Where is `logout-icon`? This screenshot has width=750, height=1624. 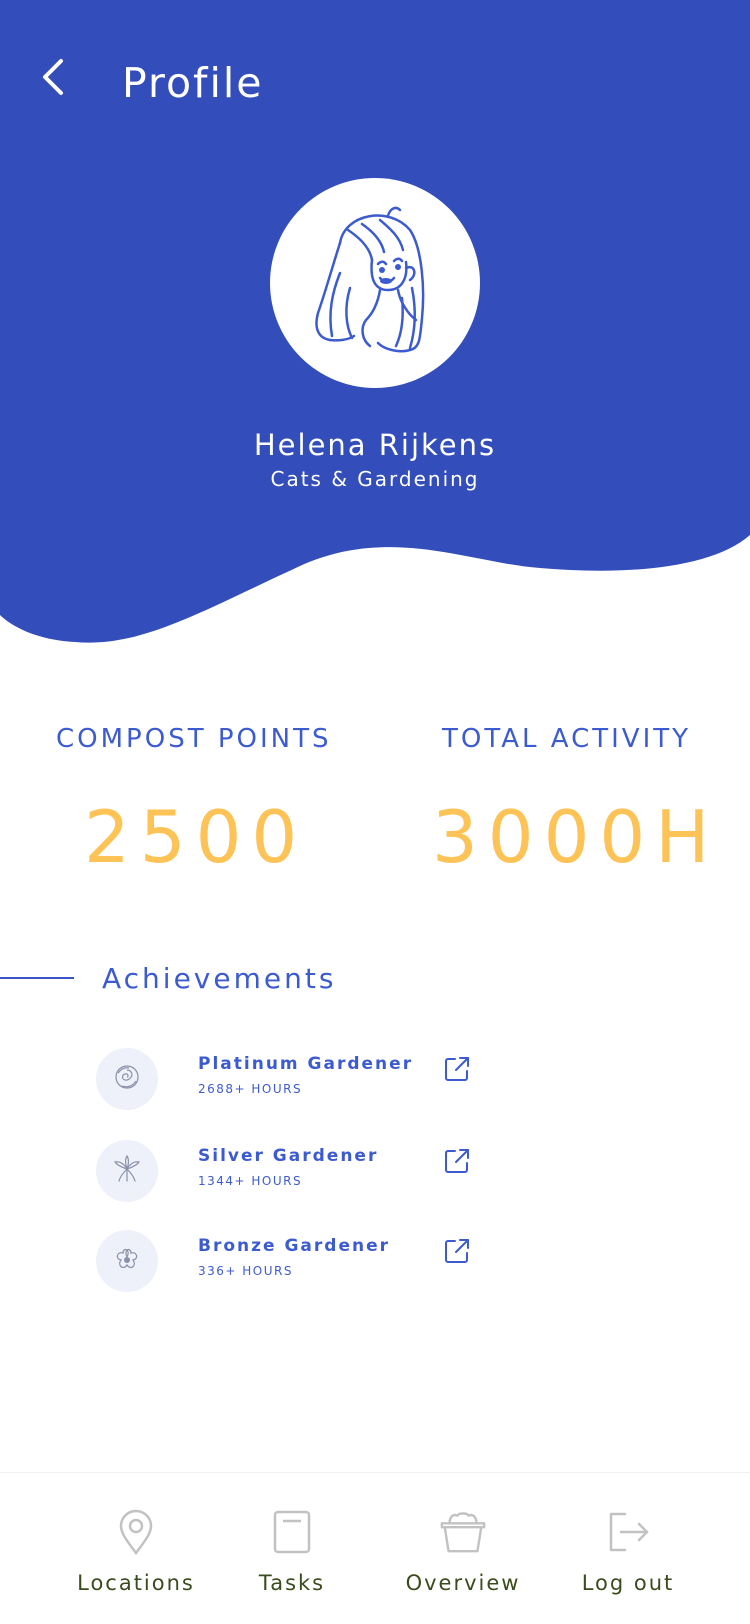 logout-icon is located at coordinates (628, 1532).